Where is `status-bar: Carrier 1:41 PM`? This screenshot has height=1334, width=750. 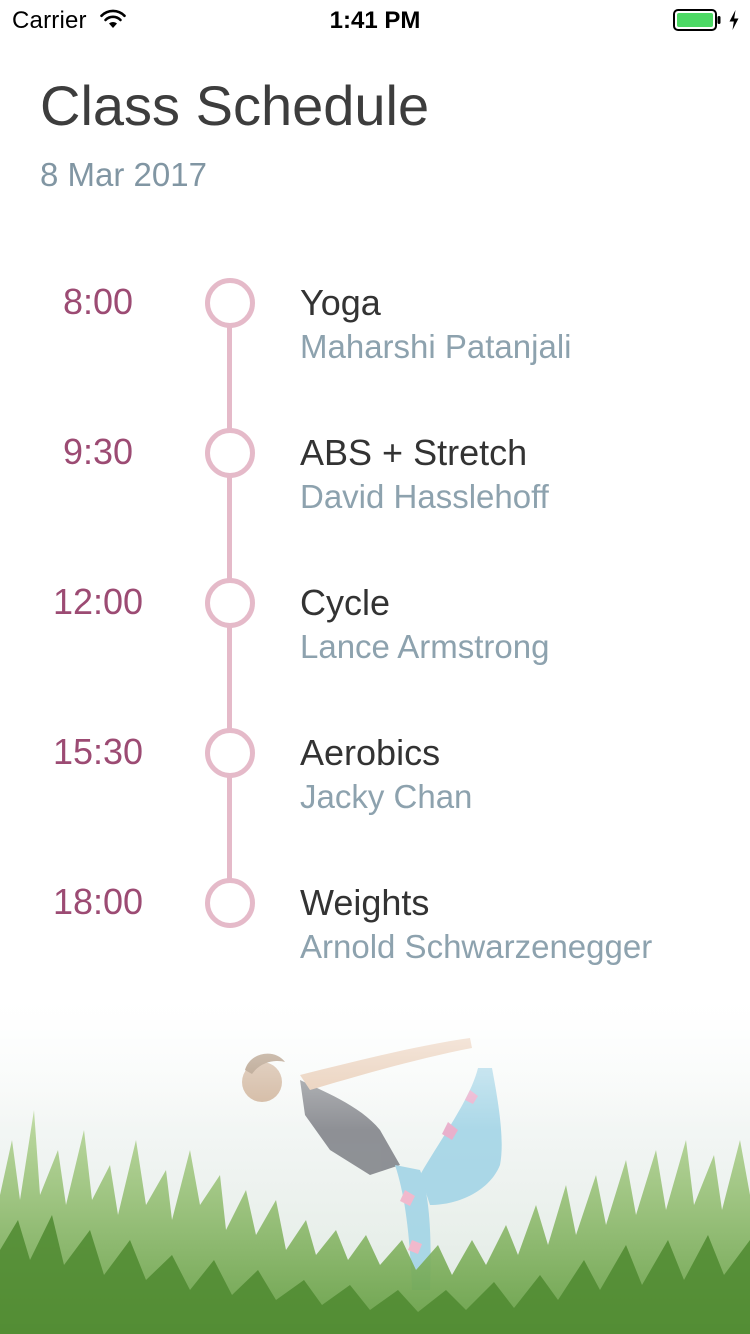 status-bar: Carrier 1:41 PM is located at coordinates (375, 20).